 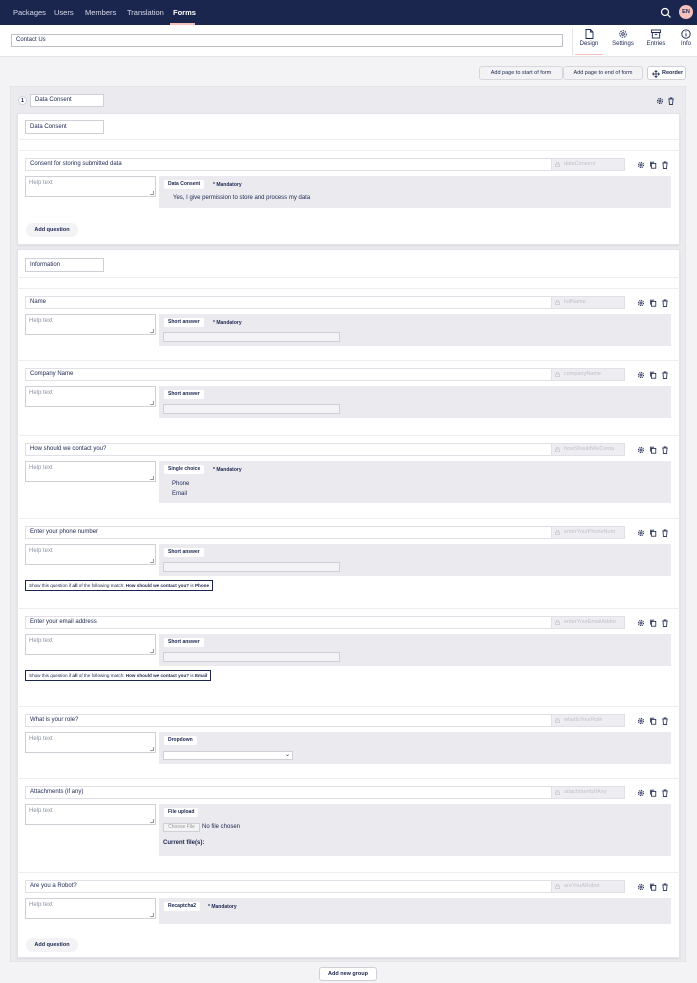 I want to click on move-icon, so click(x=656, y=74).